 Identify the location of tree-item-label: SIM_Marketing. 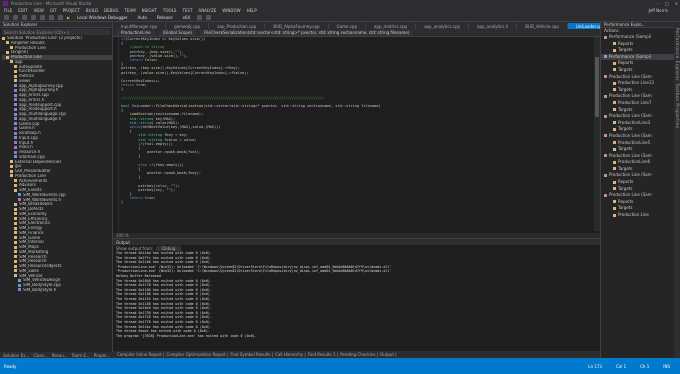
(34, 251).